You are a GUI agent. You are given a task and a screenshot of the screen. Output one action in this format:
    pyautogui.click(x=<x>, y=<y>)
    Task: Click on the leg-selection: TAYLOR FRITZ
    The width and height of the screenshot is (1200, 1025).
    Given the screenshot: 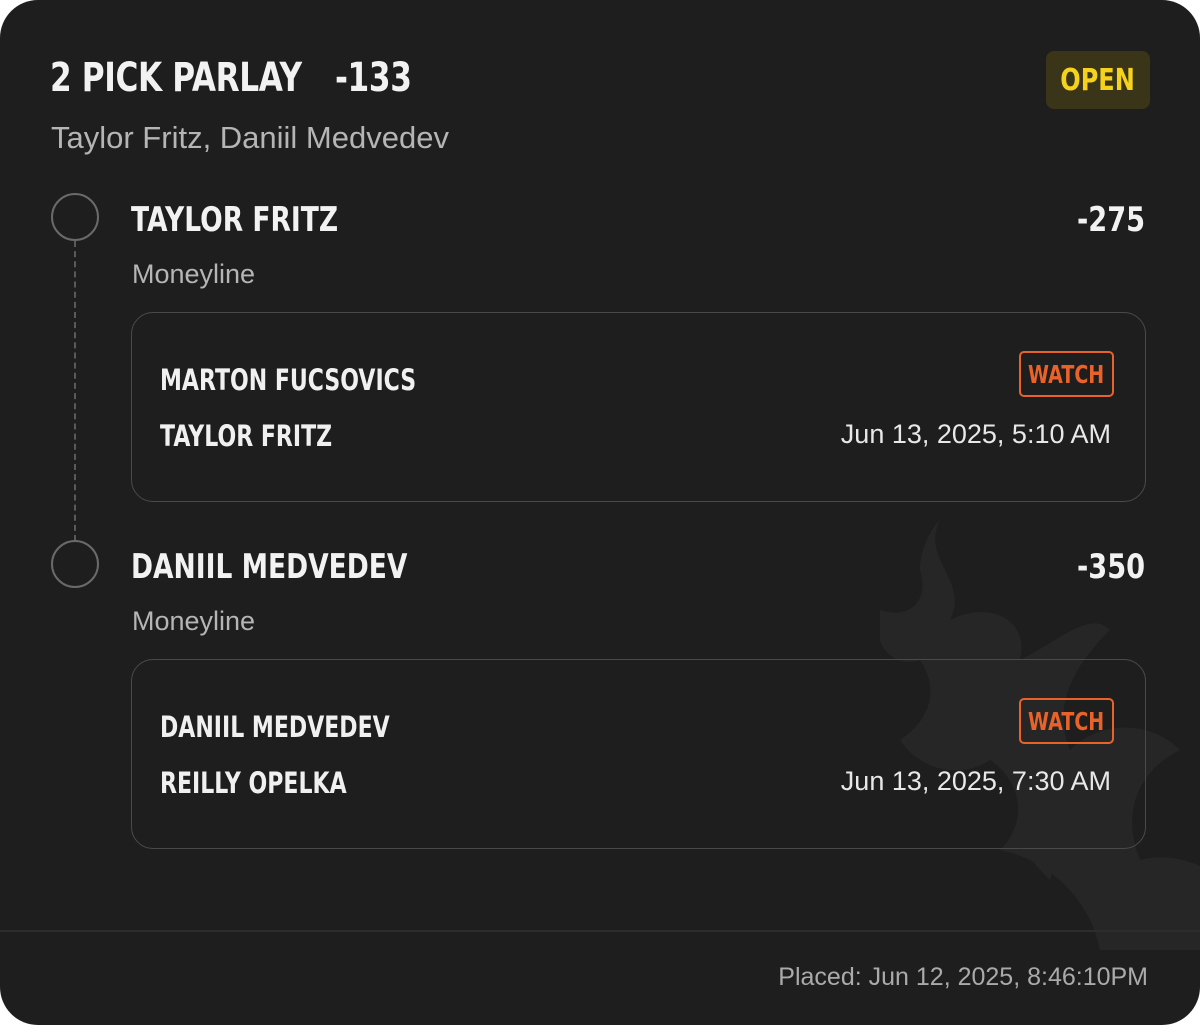 What is the action you would take?
    pyautogui.click(x=235, y=220)
    